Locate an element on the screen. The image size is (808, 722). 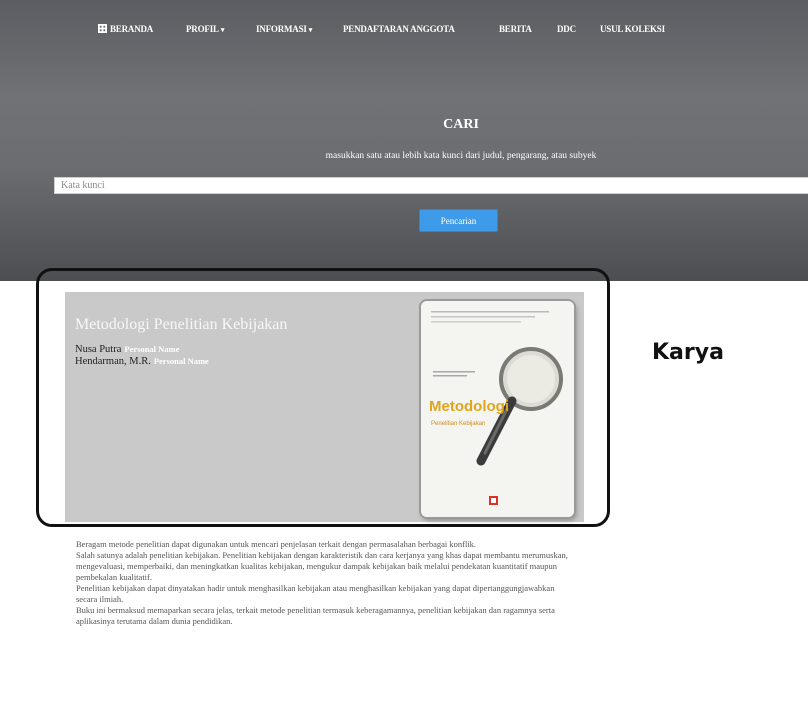
annotation-label: Karya is located at coordinates (688, 352).